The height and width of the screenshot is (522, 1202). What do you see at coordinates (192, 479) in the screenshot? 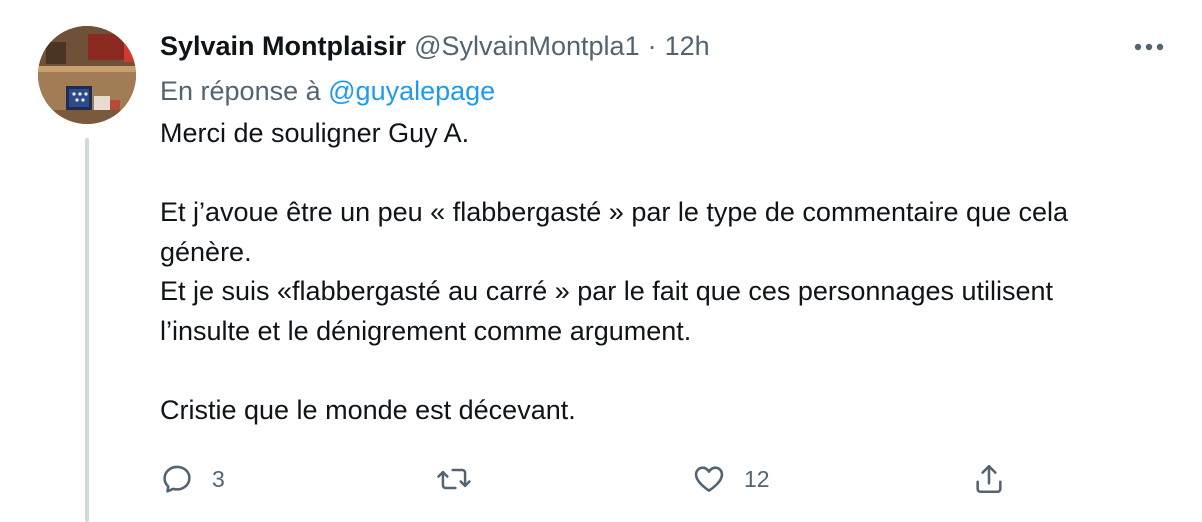
I see `reply-button: 3` at bounding box center [192, 479].